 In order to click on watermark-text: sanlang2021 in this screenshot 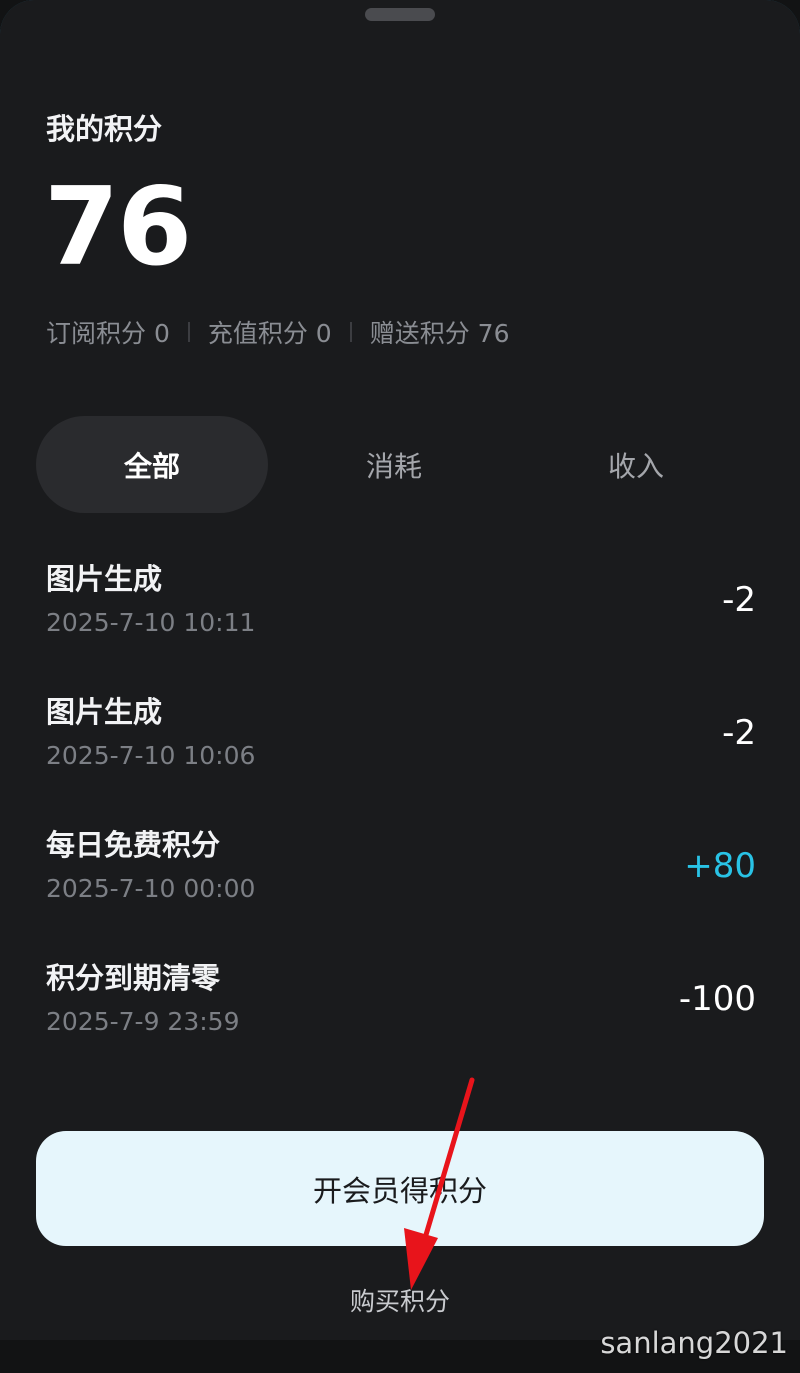, I will do `click(694, 1343)`.